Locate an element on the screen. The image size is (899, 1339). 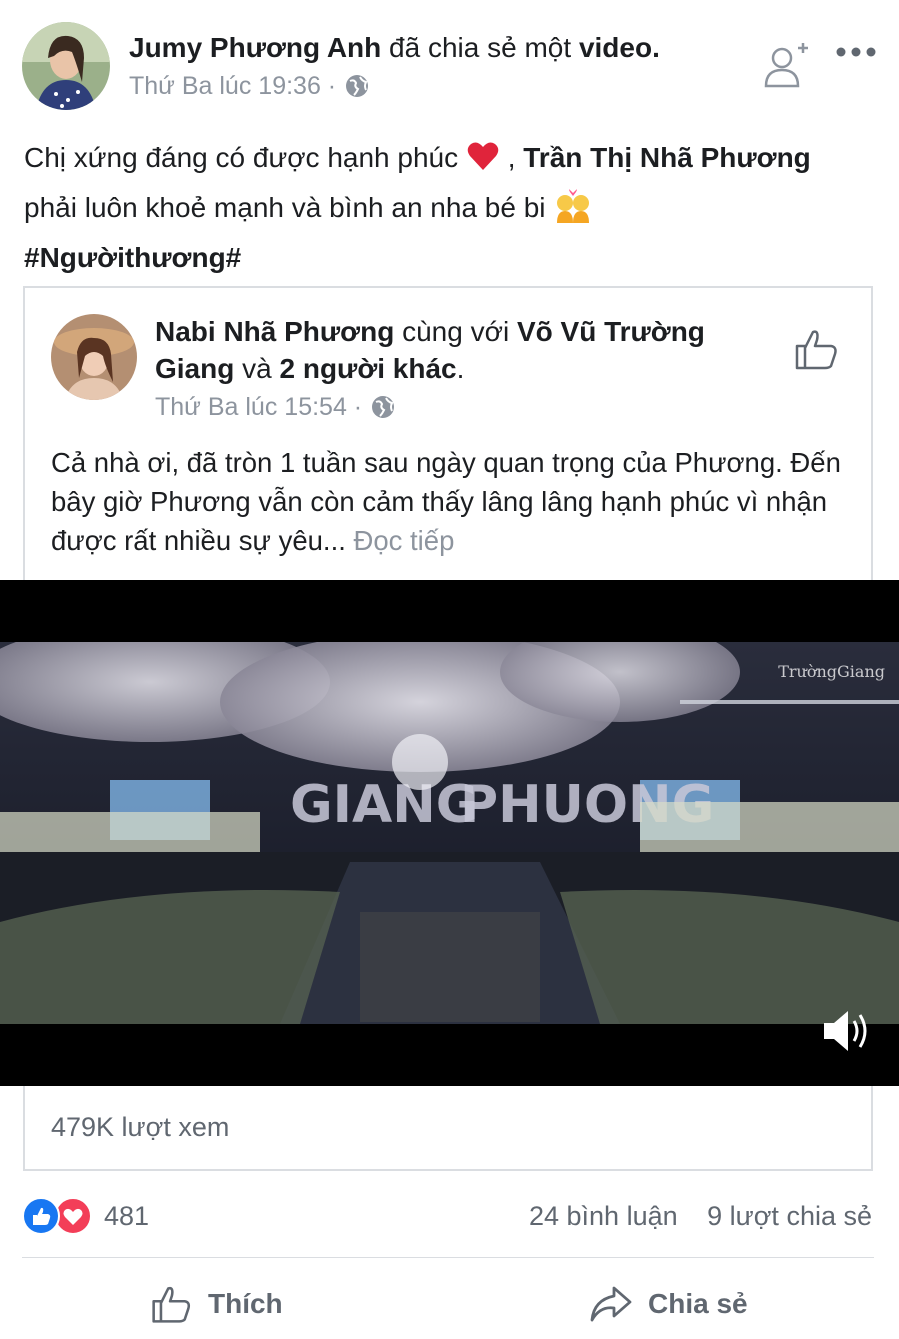
view-count: 479K lượt xem is located at coordinates (140, 1127).